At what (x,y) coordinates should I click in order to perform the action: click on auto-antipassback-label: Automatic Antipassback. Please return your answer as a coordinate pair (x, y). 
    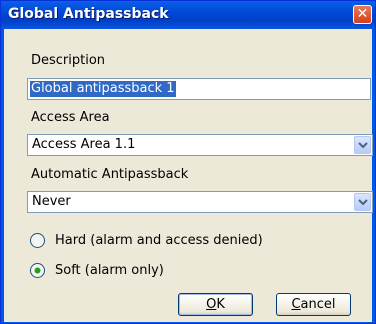
    Looking at the image, I should click on (110, 174).